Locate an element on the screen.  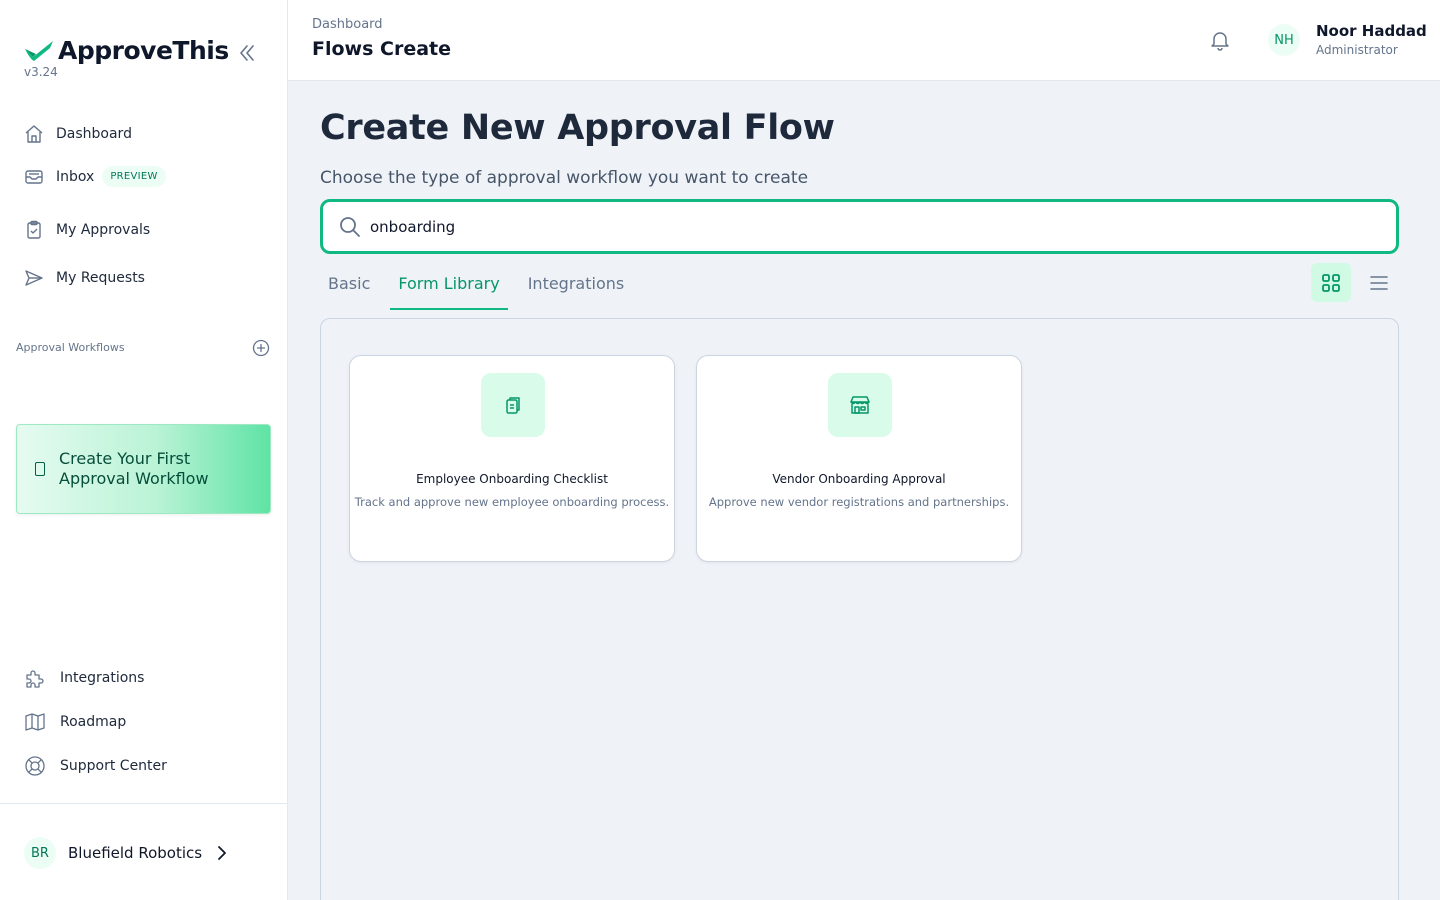
user-avatar: NH is located at coordinates (1284, 40).